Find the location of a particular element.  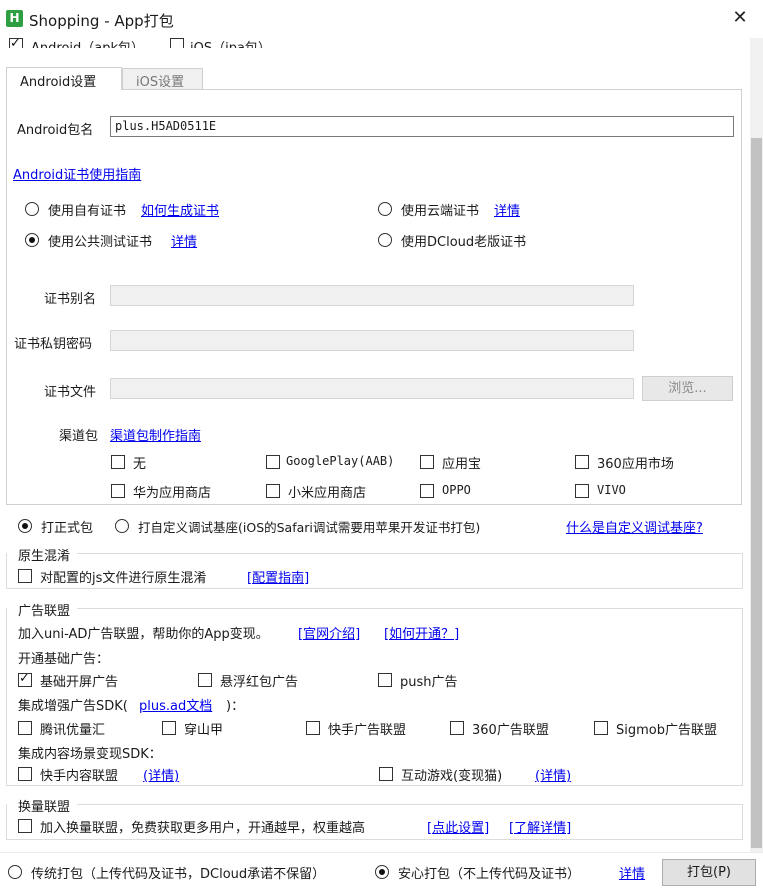

ad-push-checkbox is located at coordinates (385, 680).